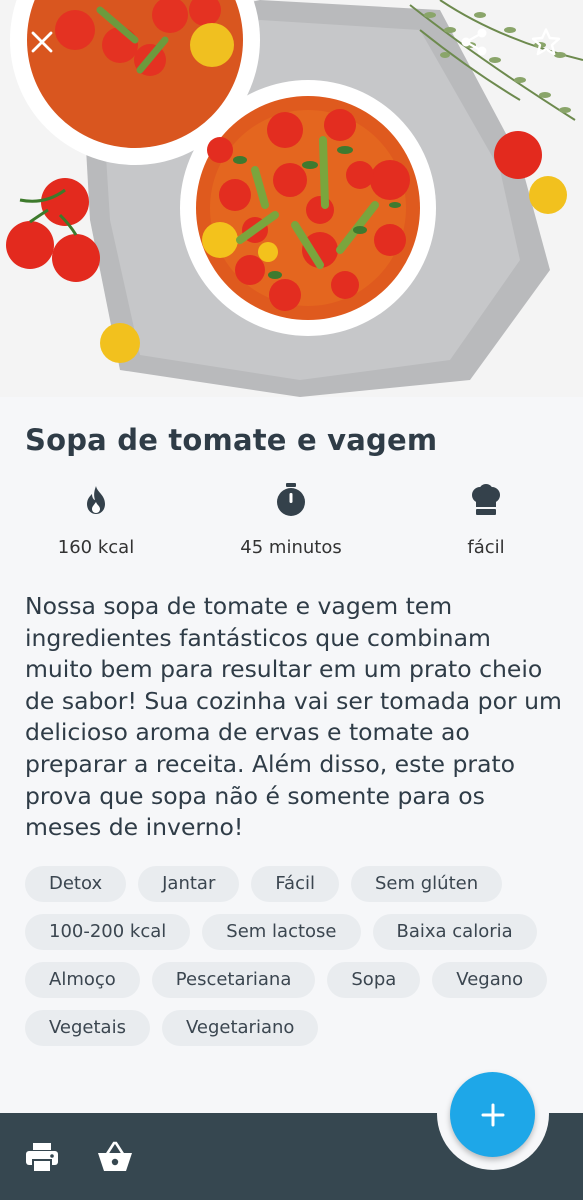  I want to click on close-icon, so click(42, 42).